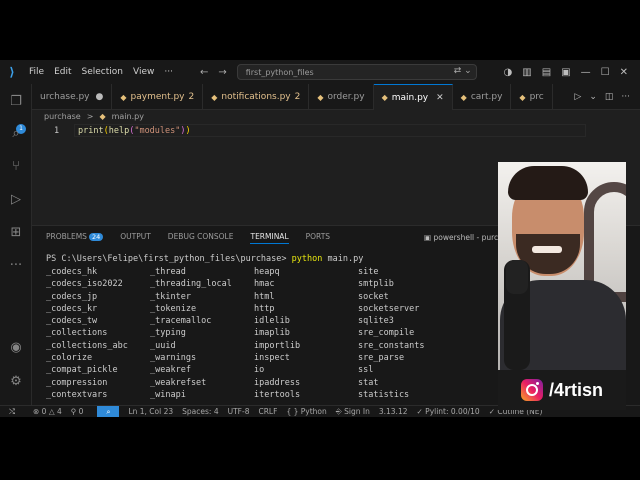 Image resolution: width=640 pixels, height=480 pixels. What do you see at coordinates (562, 266) in the screenshot?
I see `webcam-video` at bounding box center [562, 266].